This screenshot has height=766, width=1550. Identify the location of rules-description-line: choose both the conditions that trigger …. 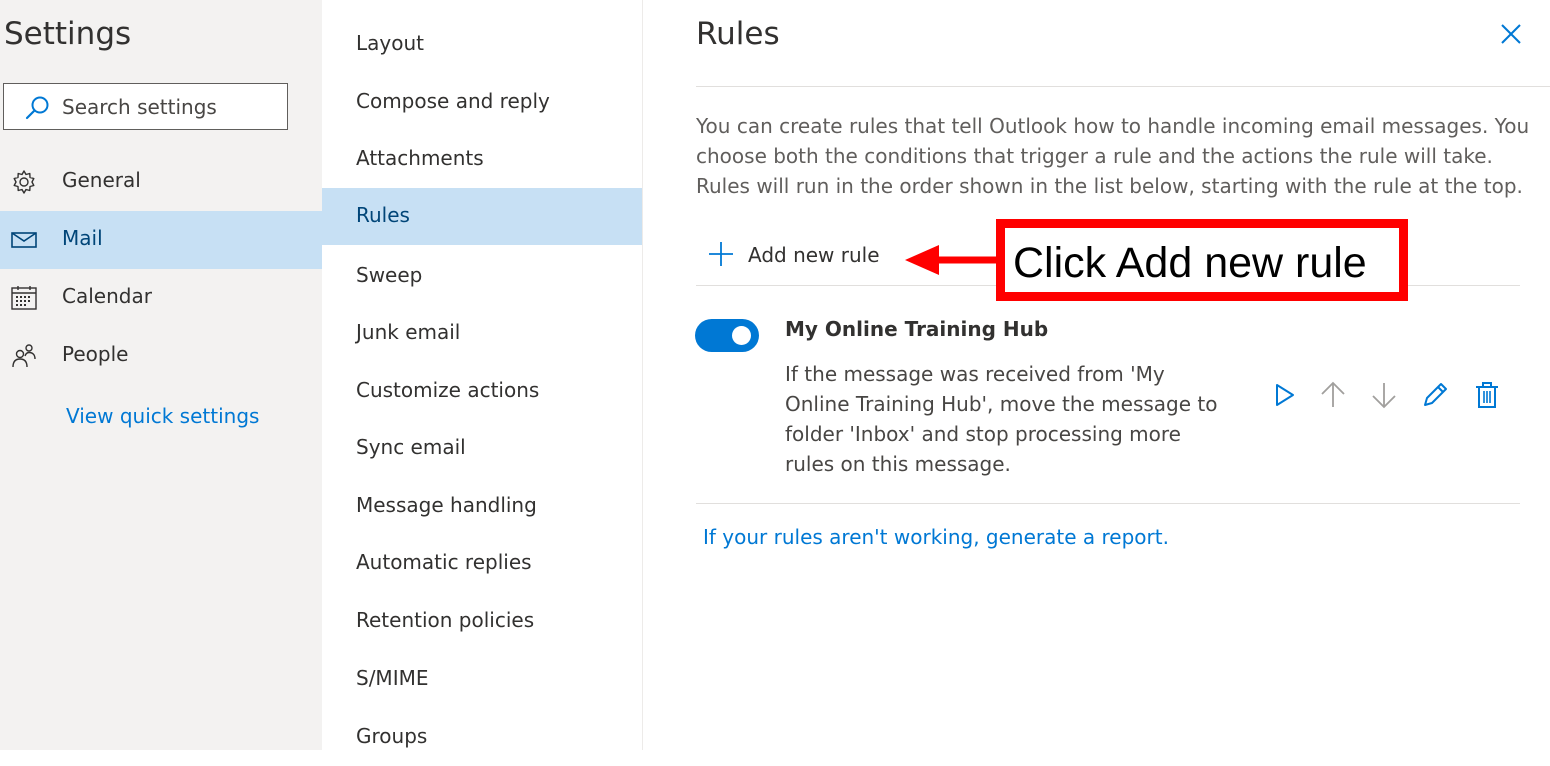
(1094, 156).